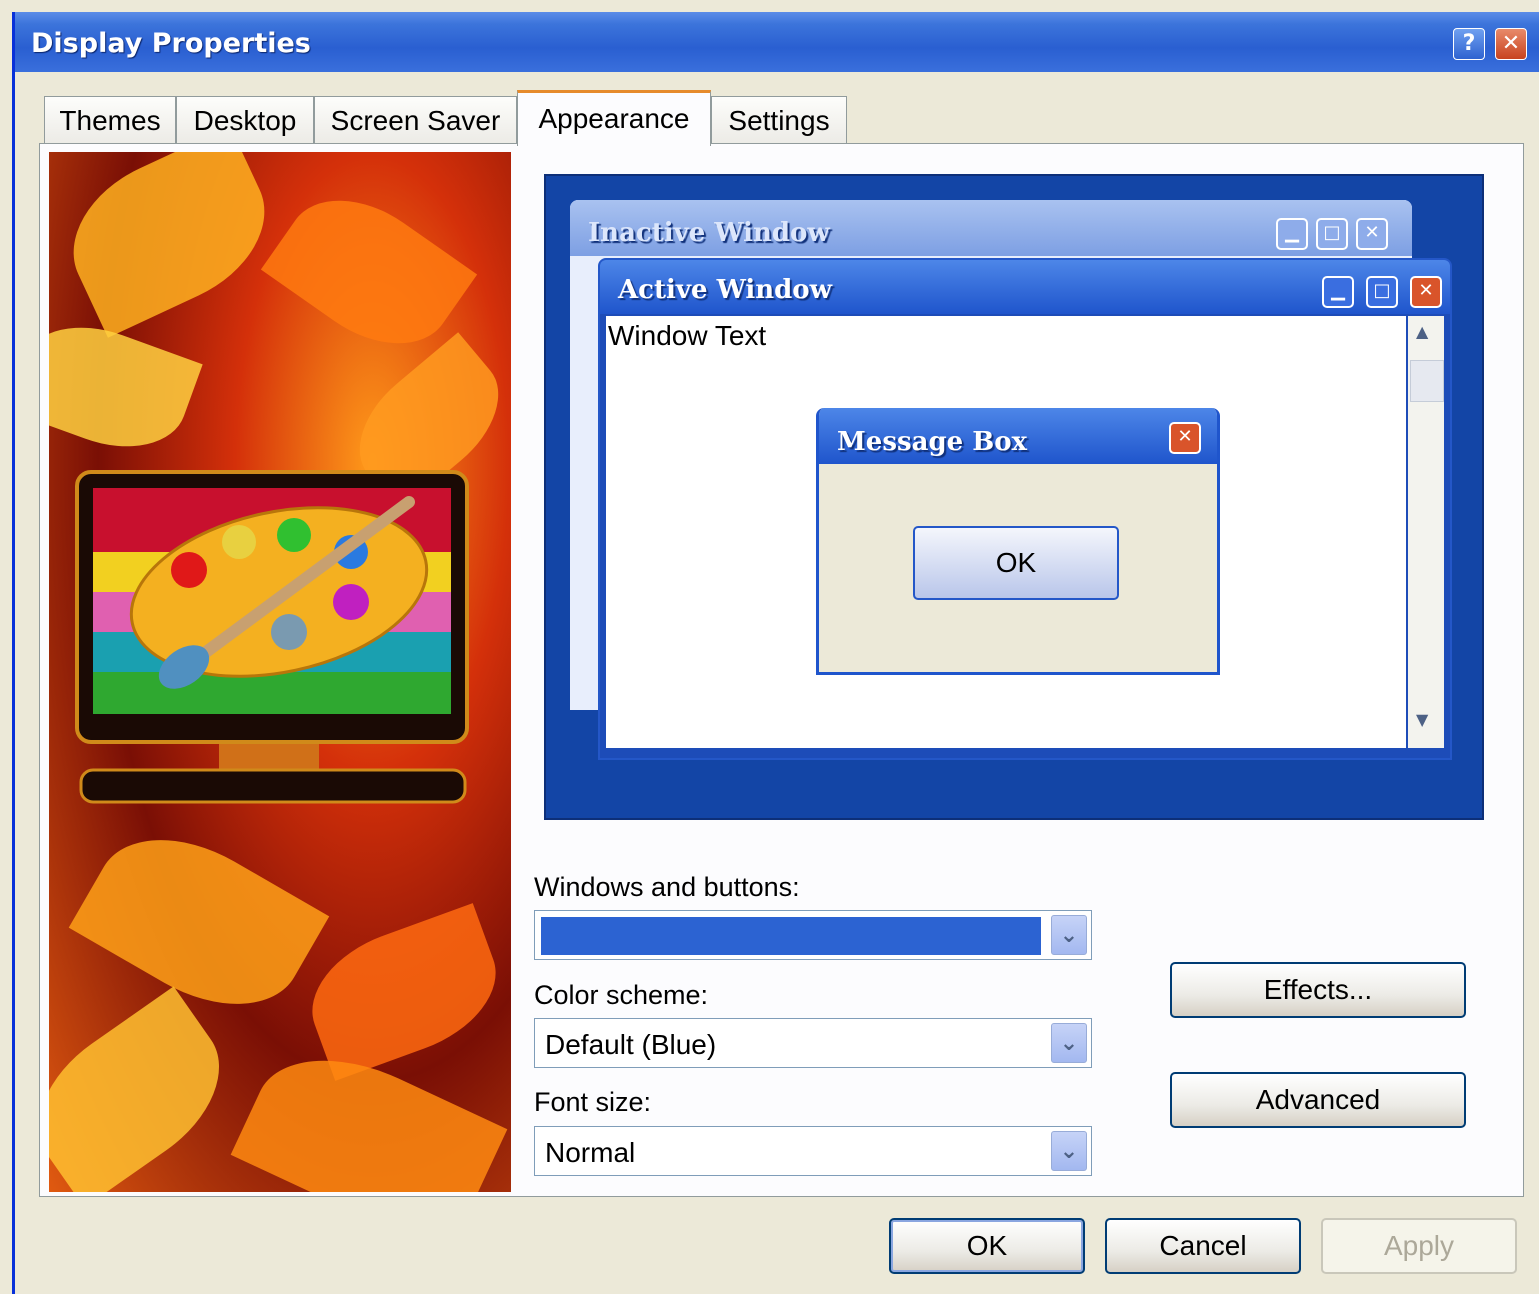  I want to click on title-bar: Display Properties ? ✕, so click(777, 42).